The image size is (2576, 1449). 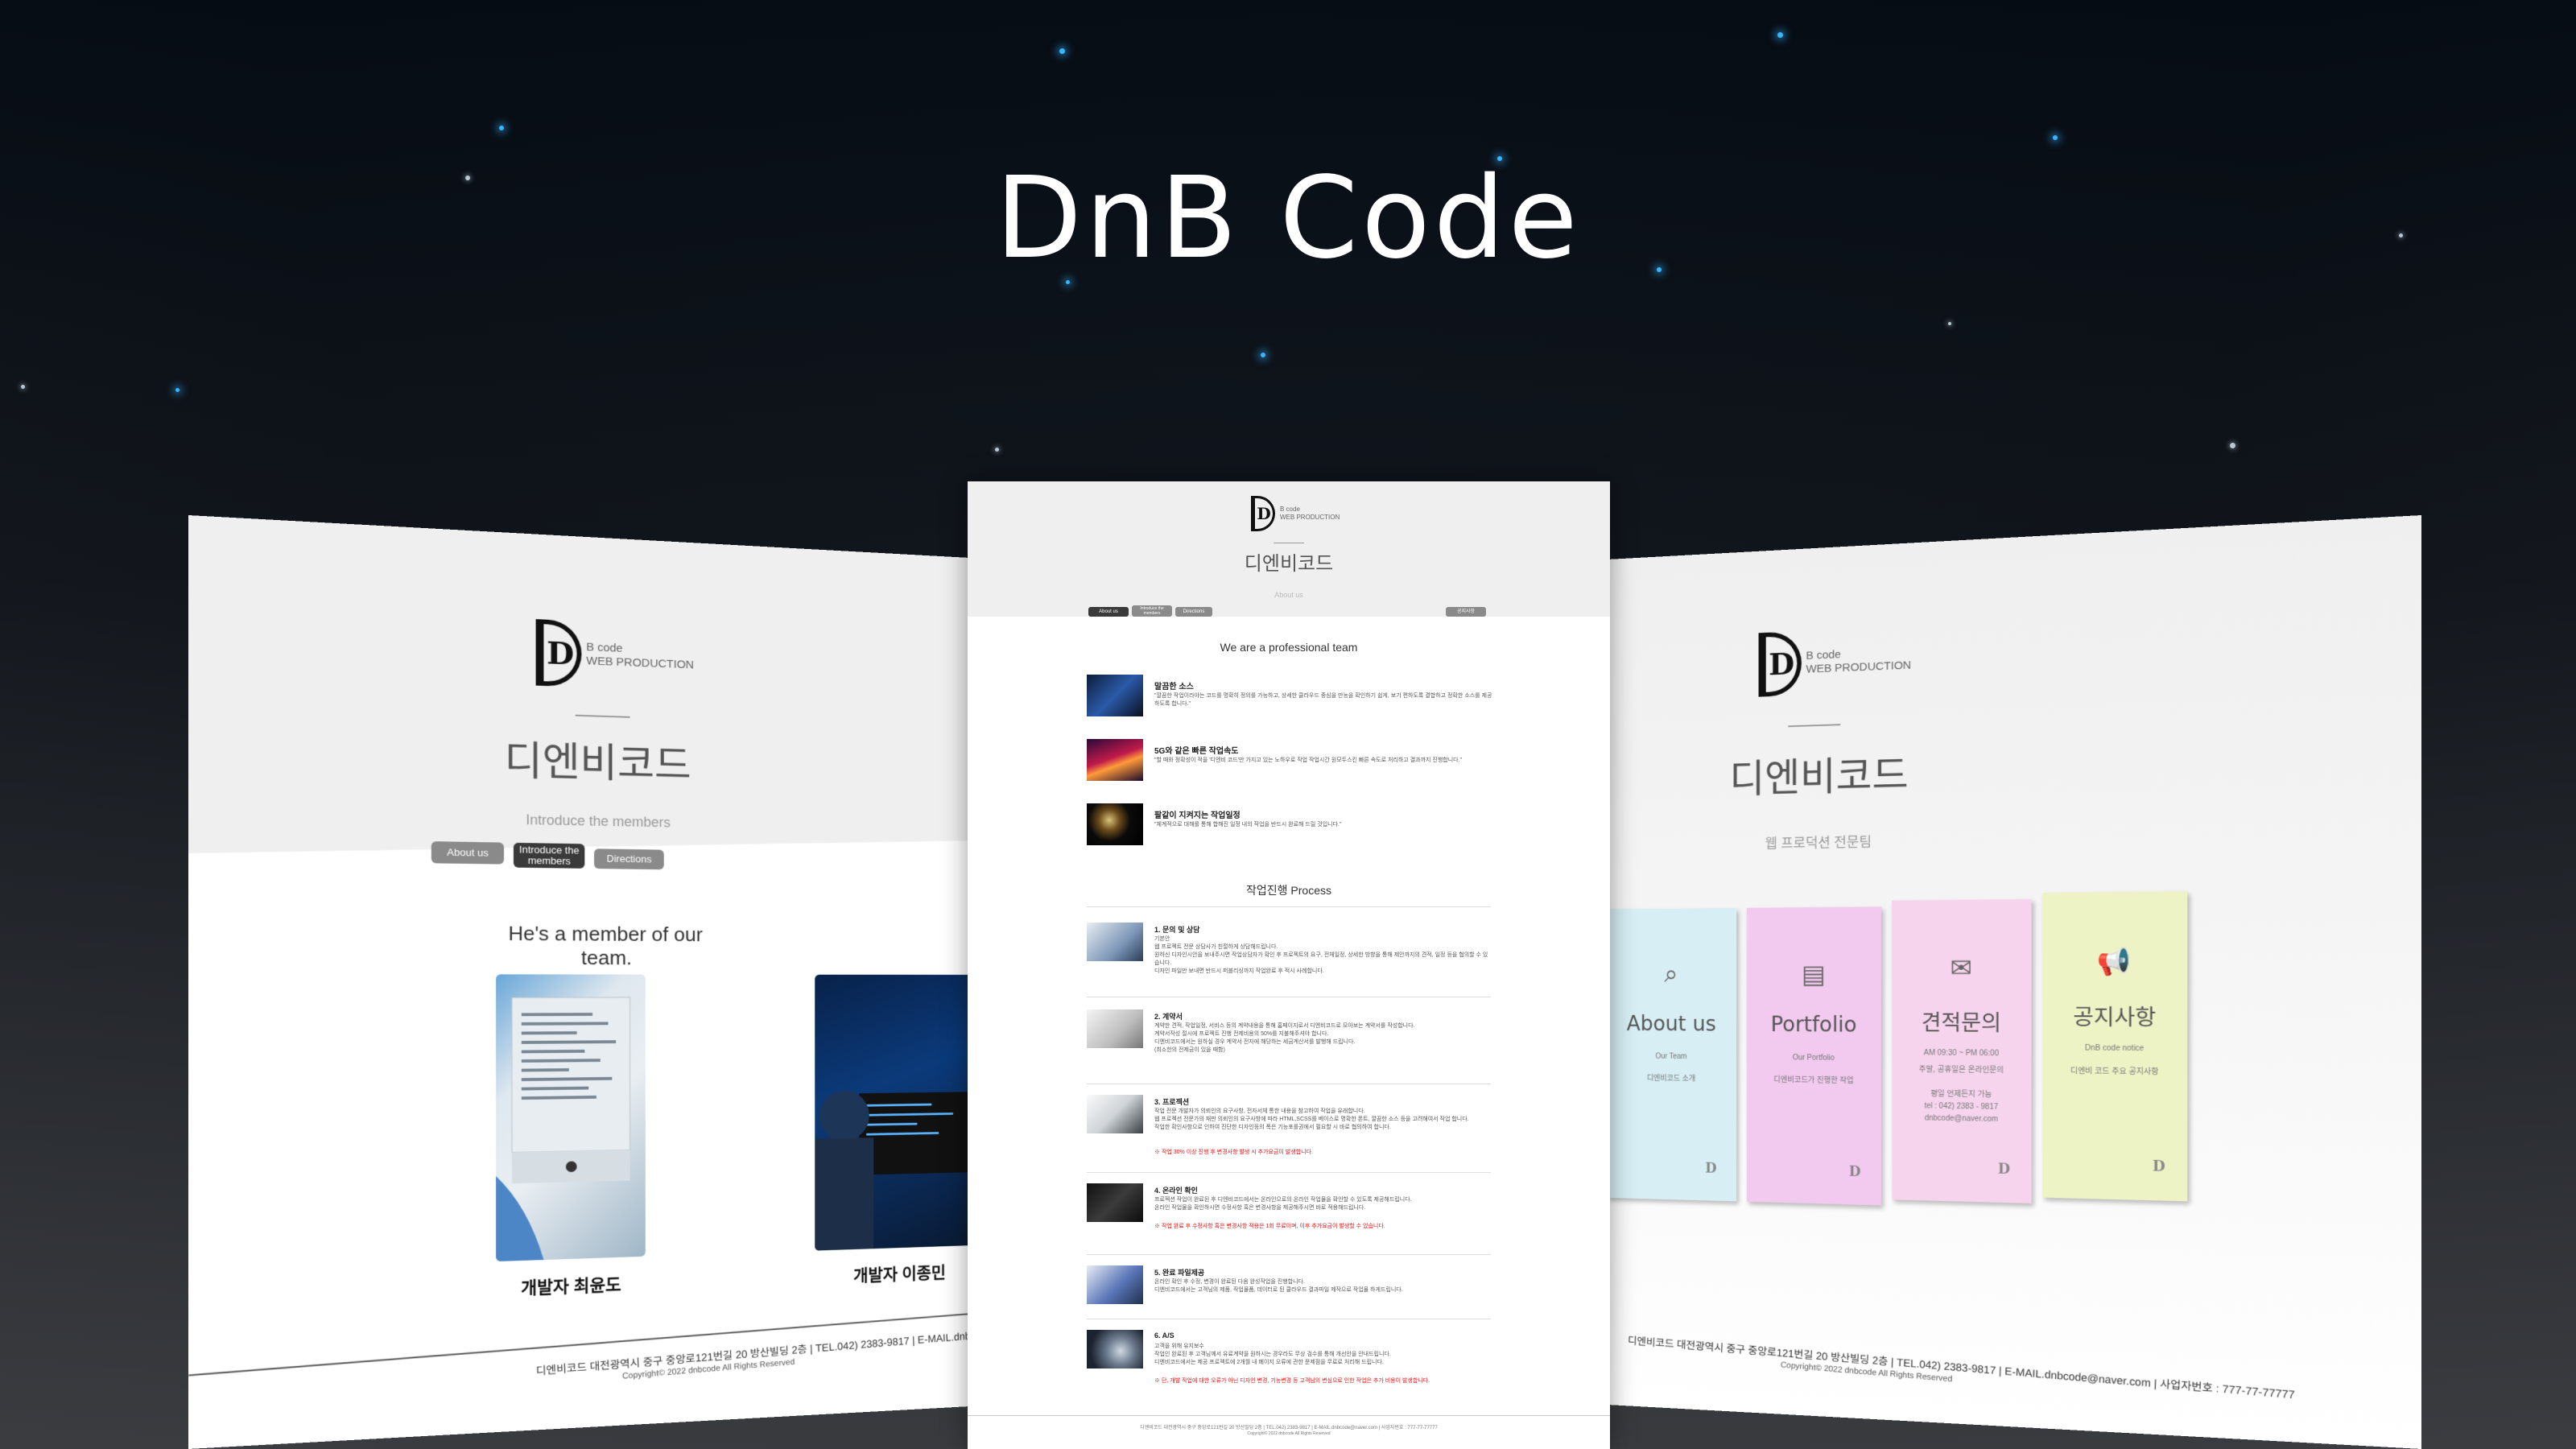 I want to click on pocket-watch-image, so click(x=1115, y=824).